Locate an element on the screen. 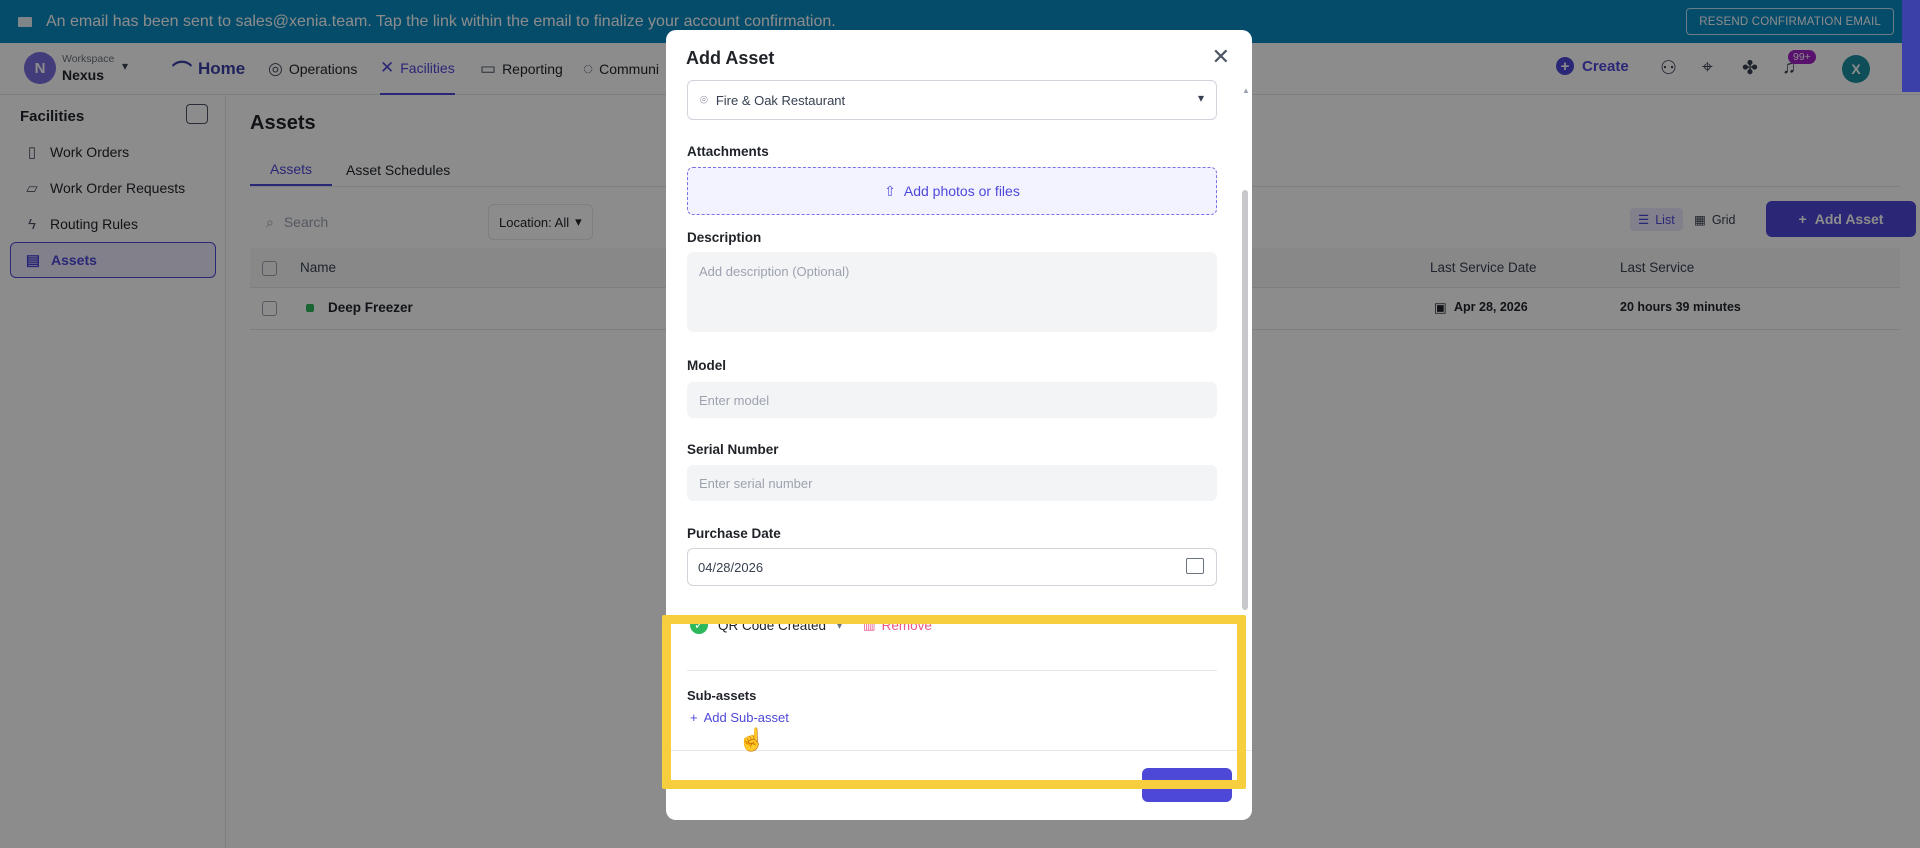 The height and width of the screenshot is (848, 1920). page-scrollbar is located at coordinates (1911, 46).